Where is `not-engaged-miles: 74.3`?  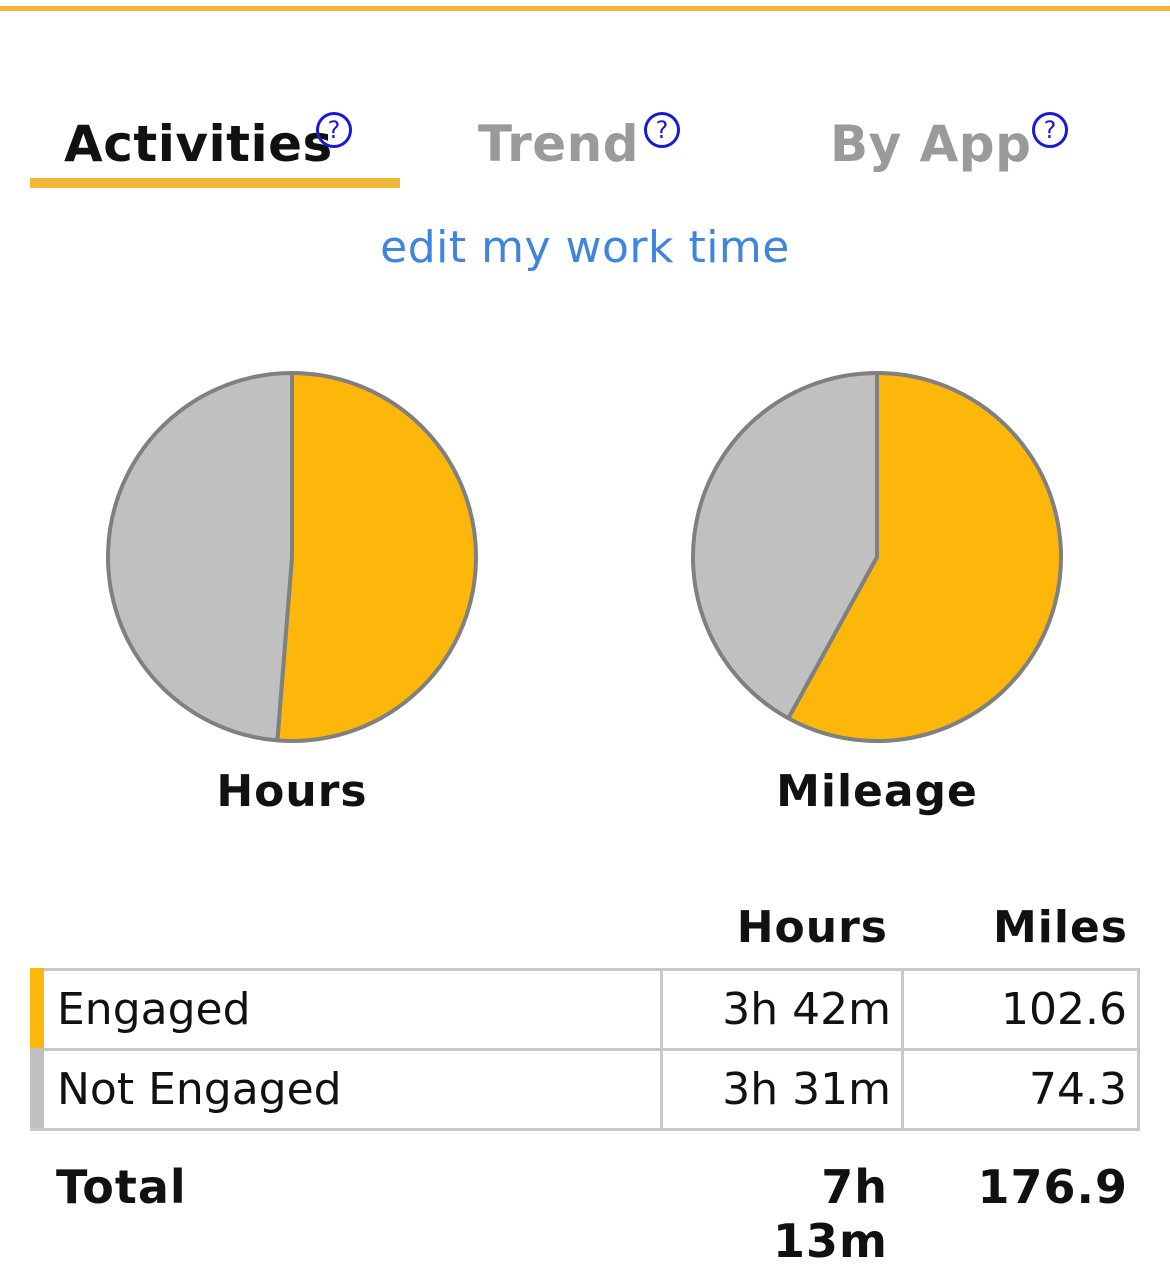 not-engaged-miles: 74.3 is located at coordinates (1020, 1089).